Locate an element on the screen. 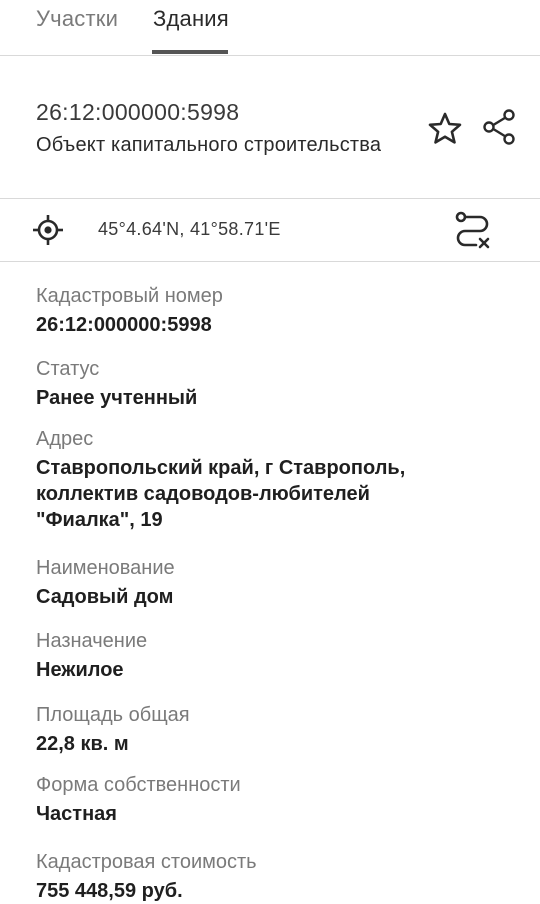 This screenshot has height=904, width=540. coordinates-text: 45°4.64'N, 41°58.71'E is located at coordinates (189, 229).